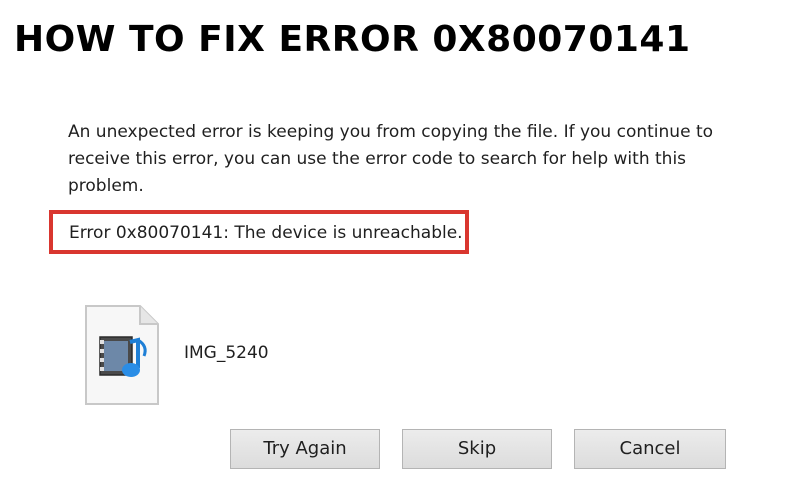 Image resolution: width=800 pixels, height=500 pixels. Describe the element at coordinates (226, 353) in the screenshot. I see `file-name-label: IMG_5240` at that location.